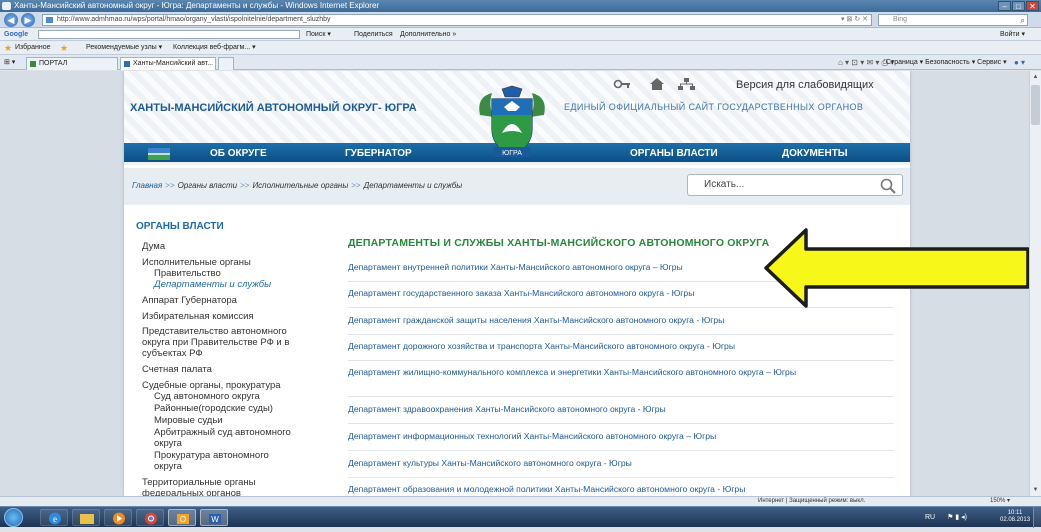 The image size is (1041, 532). I want to click on back-button: ◀, so click(11, 20).